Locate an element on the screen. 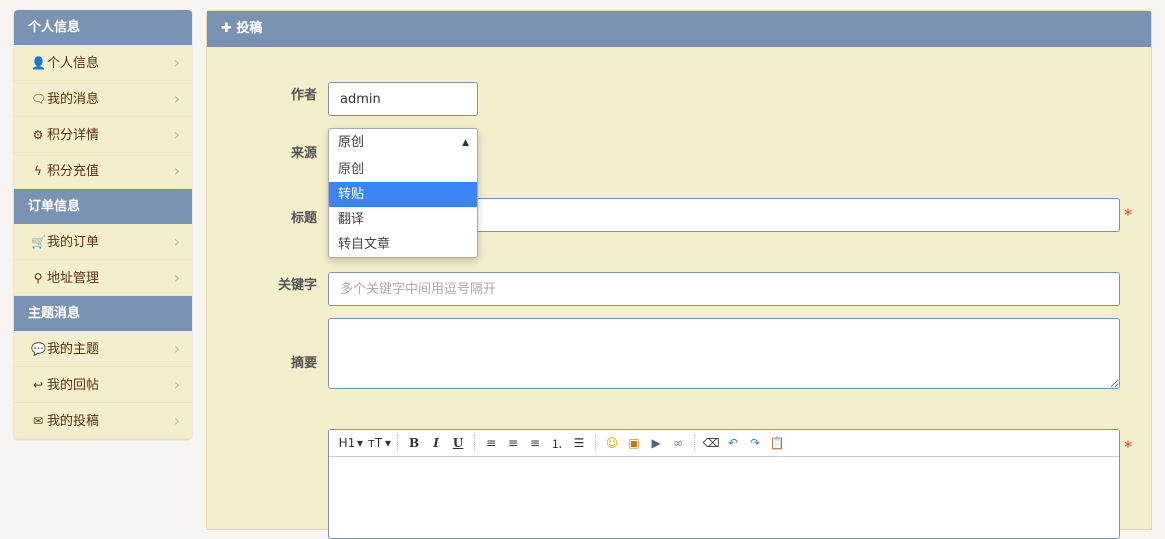  rich-text-editor: H1 ▾ тT ▾ B I U ≡ ≡ ≡ ⒈ ☰ ☺ ▣ ▶ ∞ ⌫ ↶ ↷ 📋 is located at coordinates (724, 484).